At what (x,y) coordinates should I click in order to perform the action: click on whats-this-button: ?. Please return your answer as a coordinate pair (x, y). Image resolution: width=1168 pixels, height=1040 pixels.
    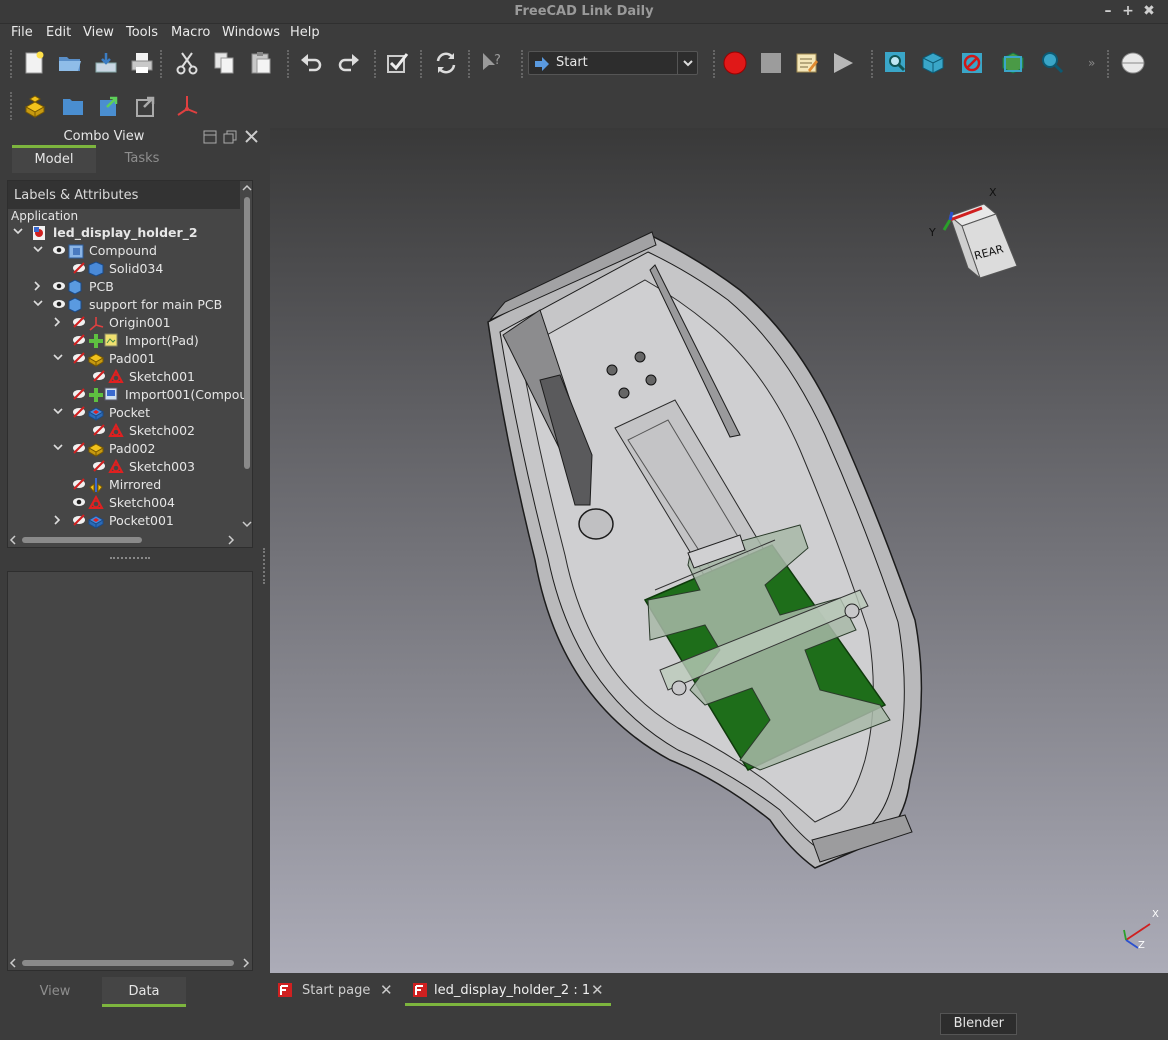
    Looking at the image, I should click on (492, 63).